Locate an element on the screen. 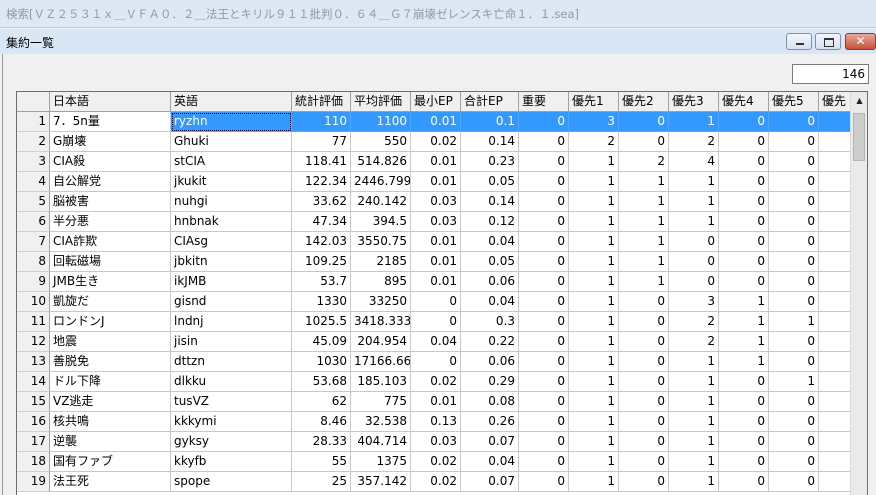 Image resolution: width=876 pixels, height=495 pixels. table-cell: 1330 is located at coordinates (321, 302).